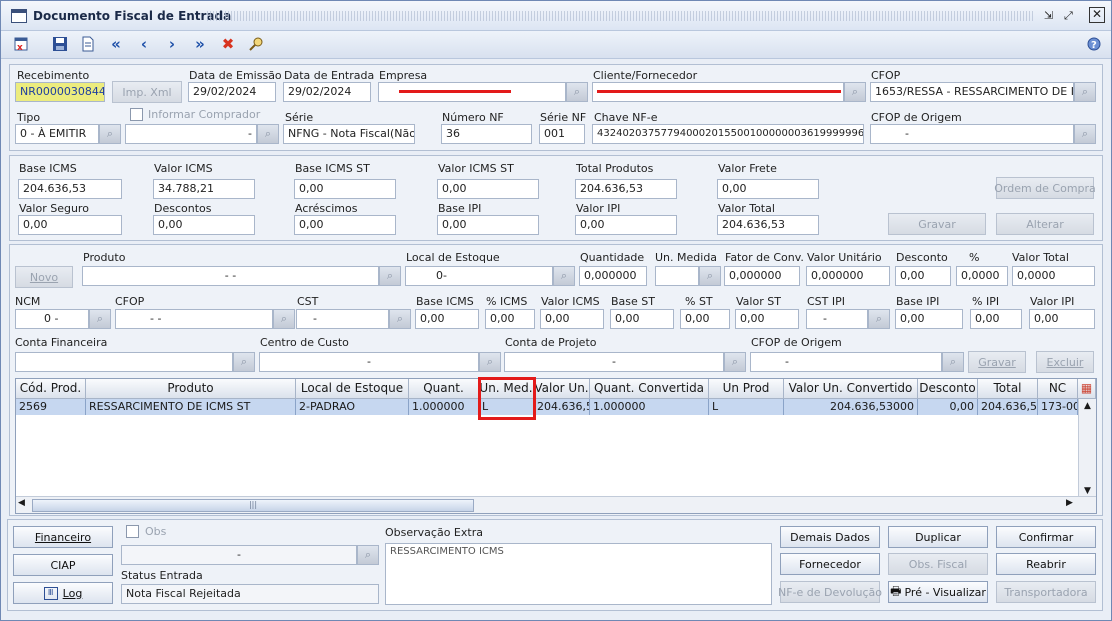 The image size is (1112, 621). Describe the element at coordinates (1053, 276) in the screenshot. I see `valor-total-item-field: 0,0000` at that location.